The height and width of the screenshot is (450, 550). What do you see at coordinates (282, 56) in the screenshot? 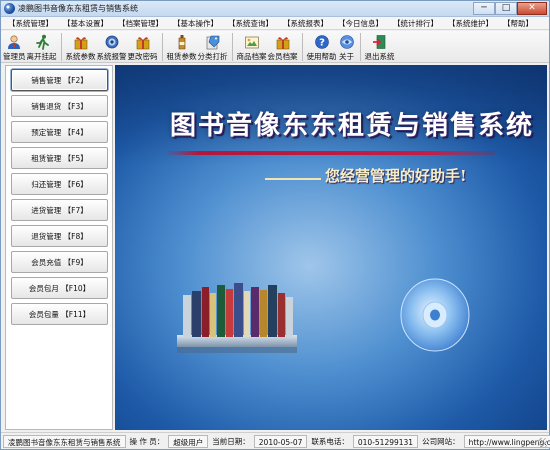
I see `member-archive-label: 会员档案` at bounding box center [282, 56].